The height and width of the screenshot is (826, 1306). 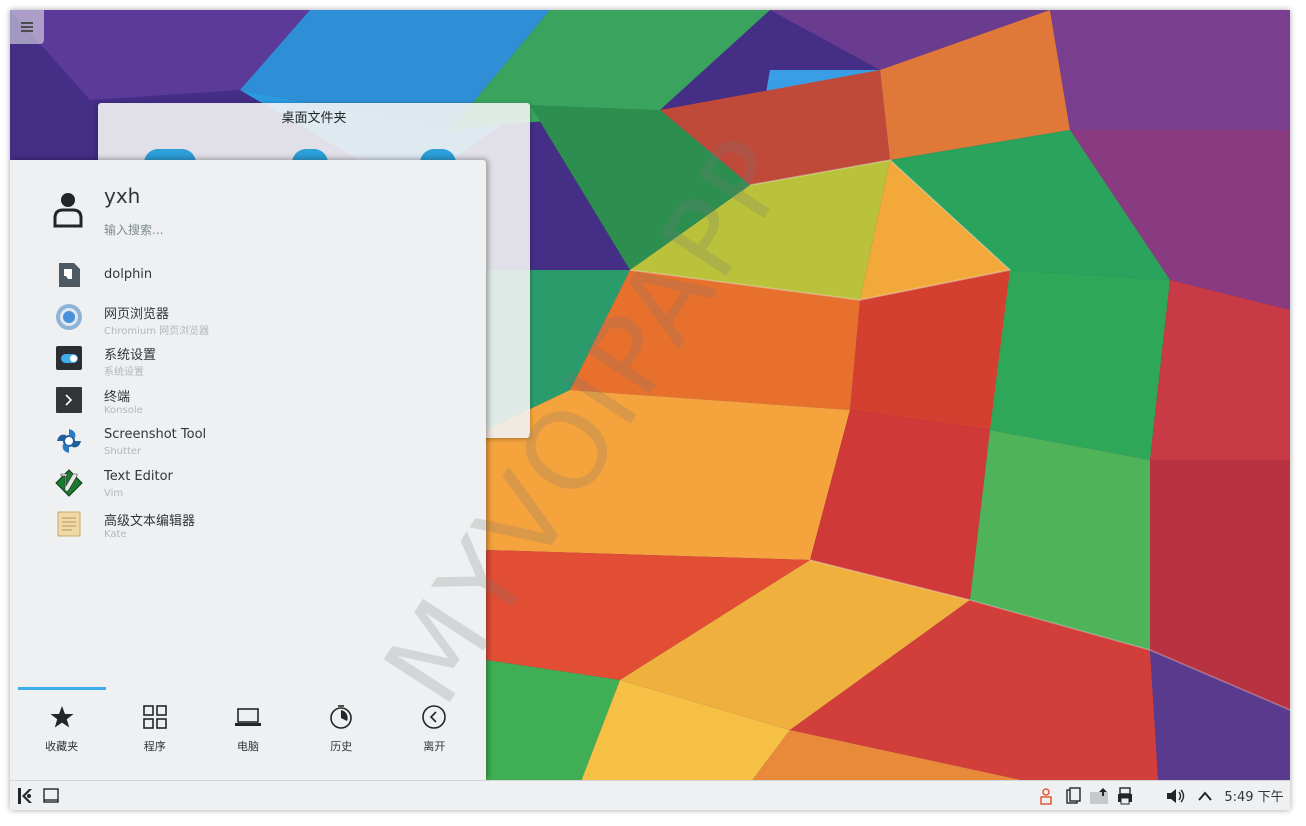 What do you see at coordinates (248, 444) in the screenshot?
I see `favorite-item-screenshot-tool: Screenshot Tool Shutter` at bounding box center [248, 444].